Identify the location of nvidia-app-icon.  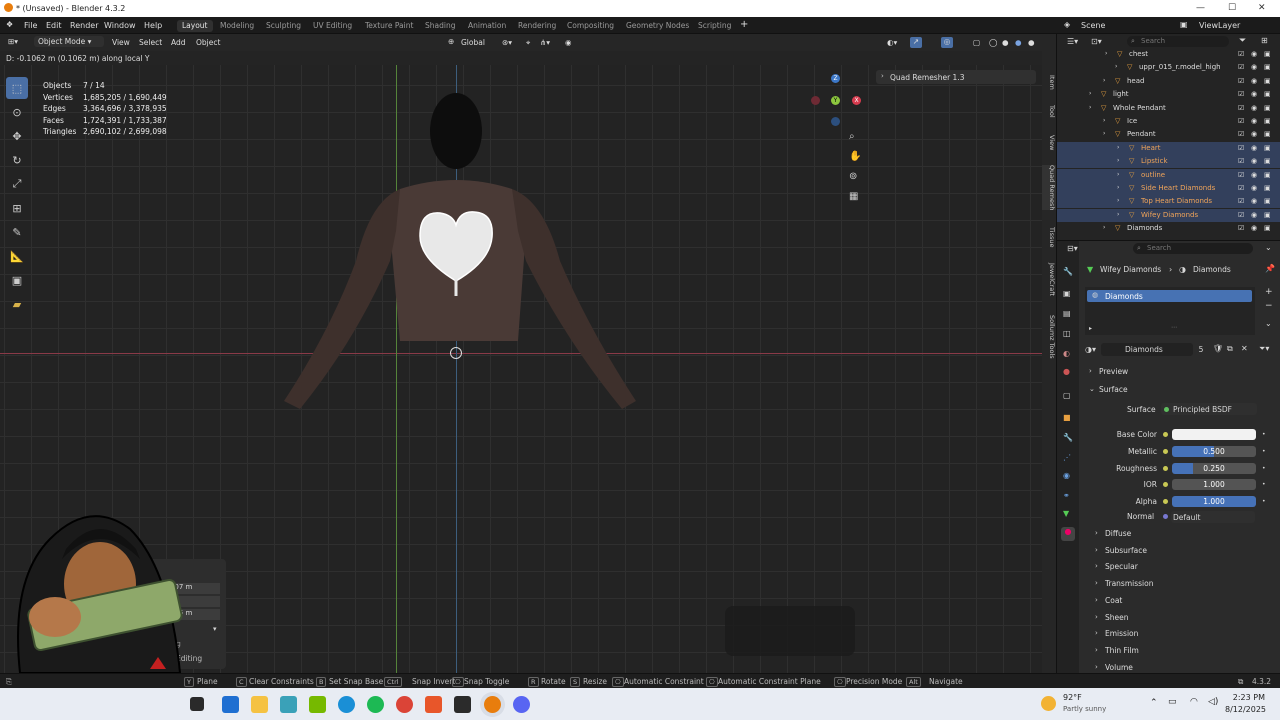
(317, 704).